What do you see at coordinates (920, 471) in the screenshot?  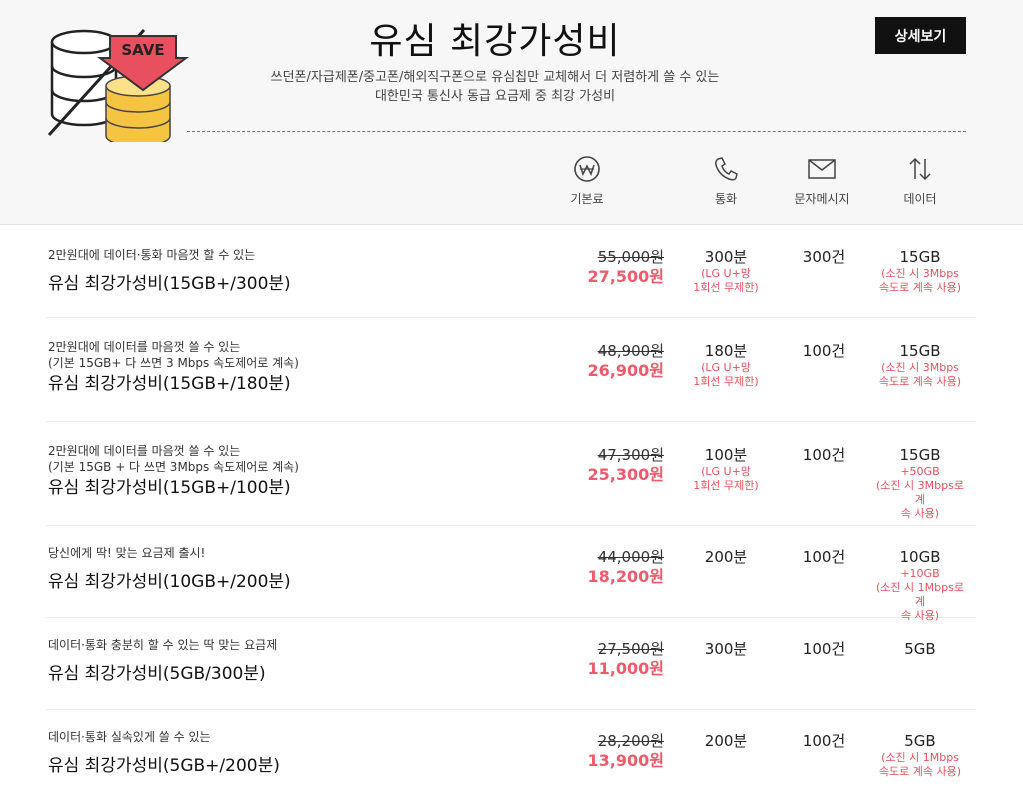 I see `data-note: +50GB` at bounding box center [920, 471].